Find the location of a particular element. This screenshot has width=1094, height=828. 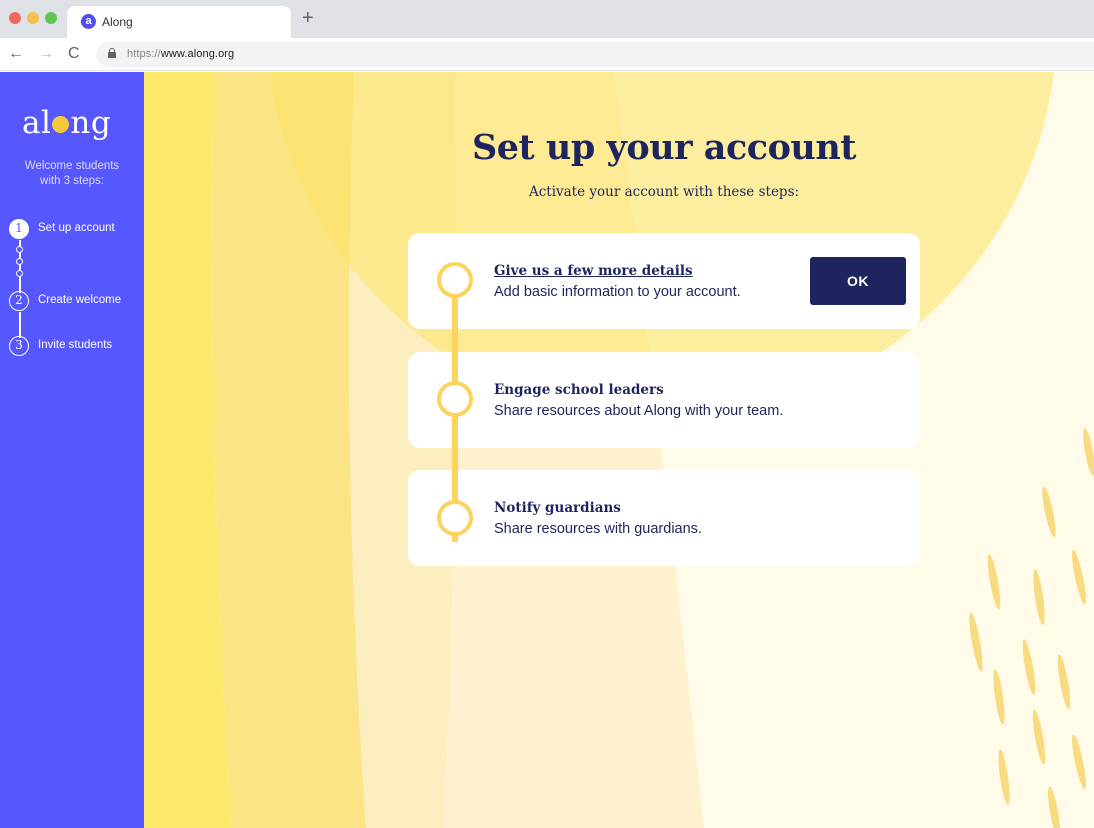

browser-tab-bar: a Along + is located at coordinates (547, 19).